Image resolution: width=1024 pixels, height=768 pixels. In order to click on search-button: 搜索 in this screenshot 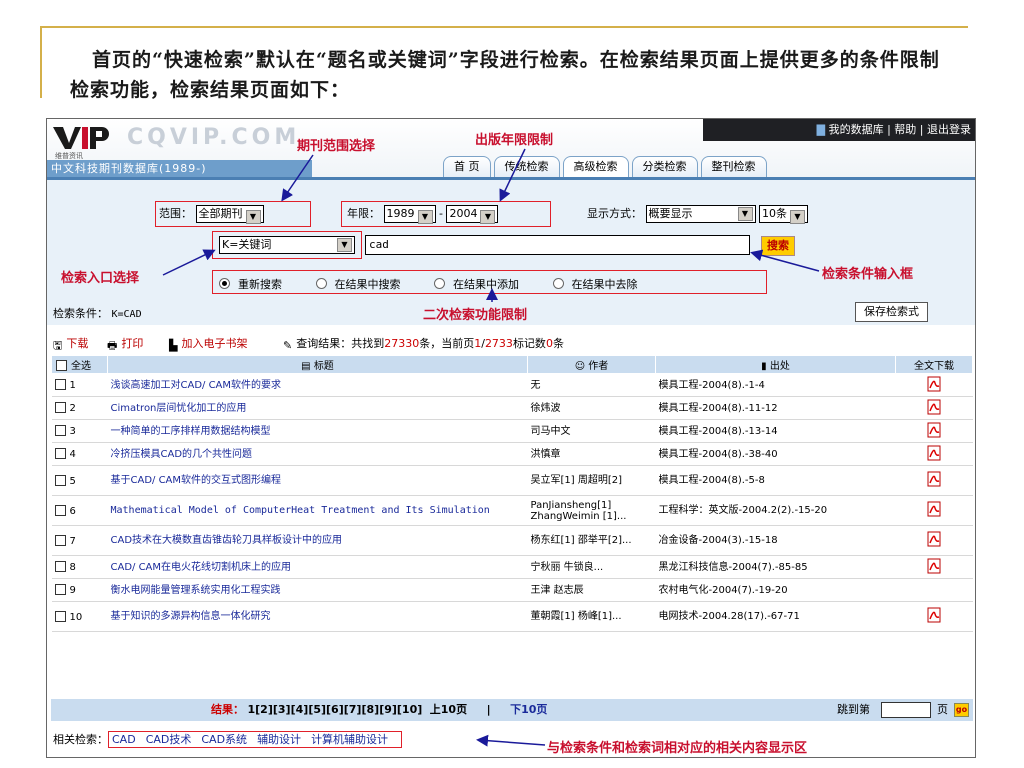, I will do `click(778, 246)`.